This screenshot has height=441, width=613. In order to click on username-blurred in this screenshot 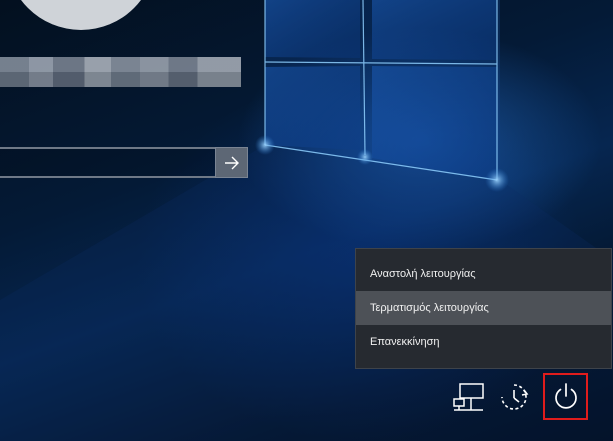, I will do `click(120, 72)`.